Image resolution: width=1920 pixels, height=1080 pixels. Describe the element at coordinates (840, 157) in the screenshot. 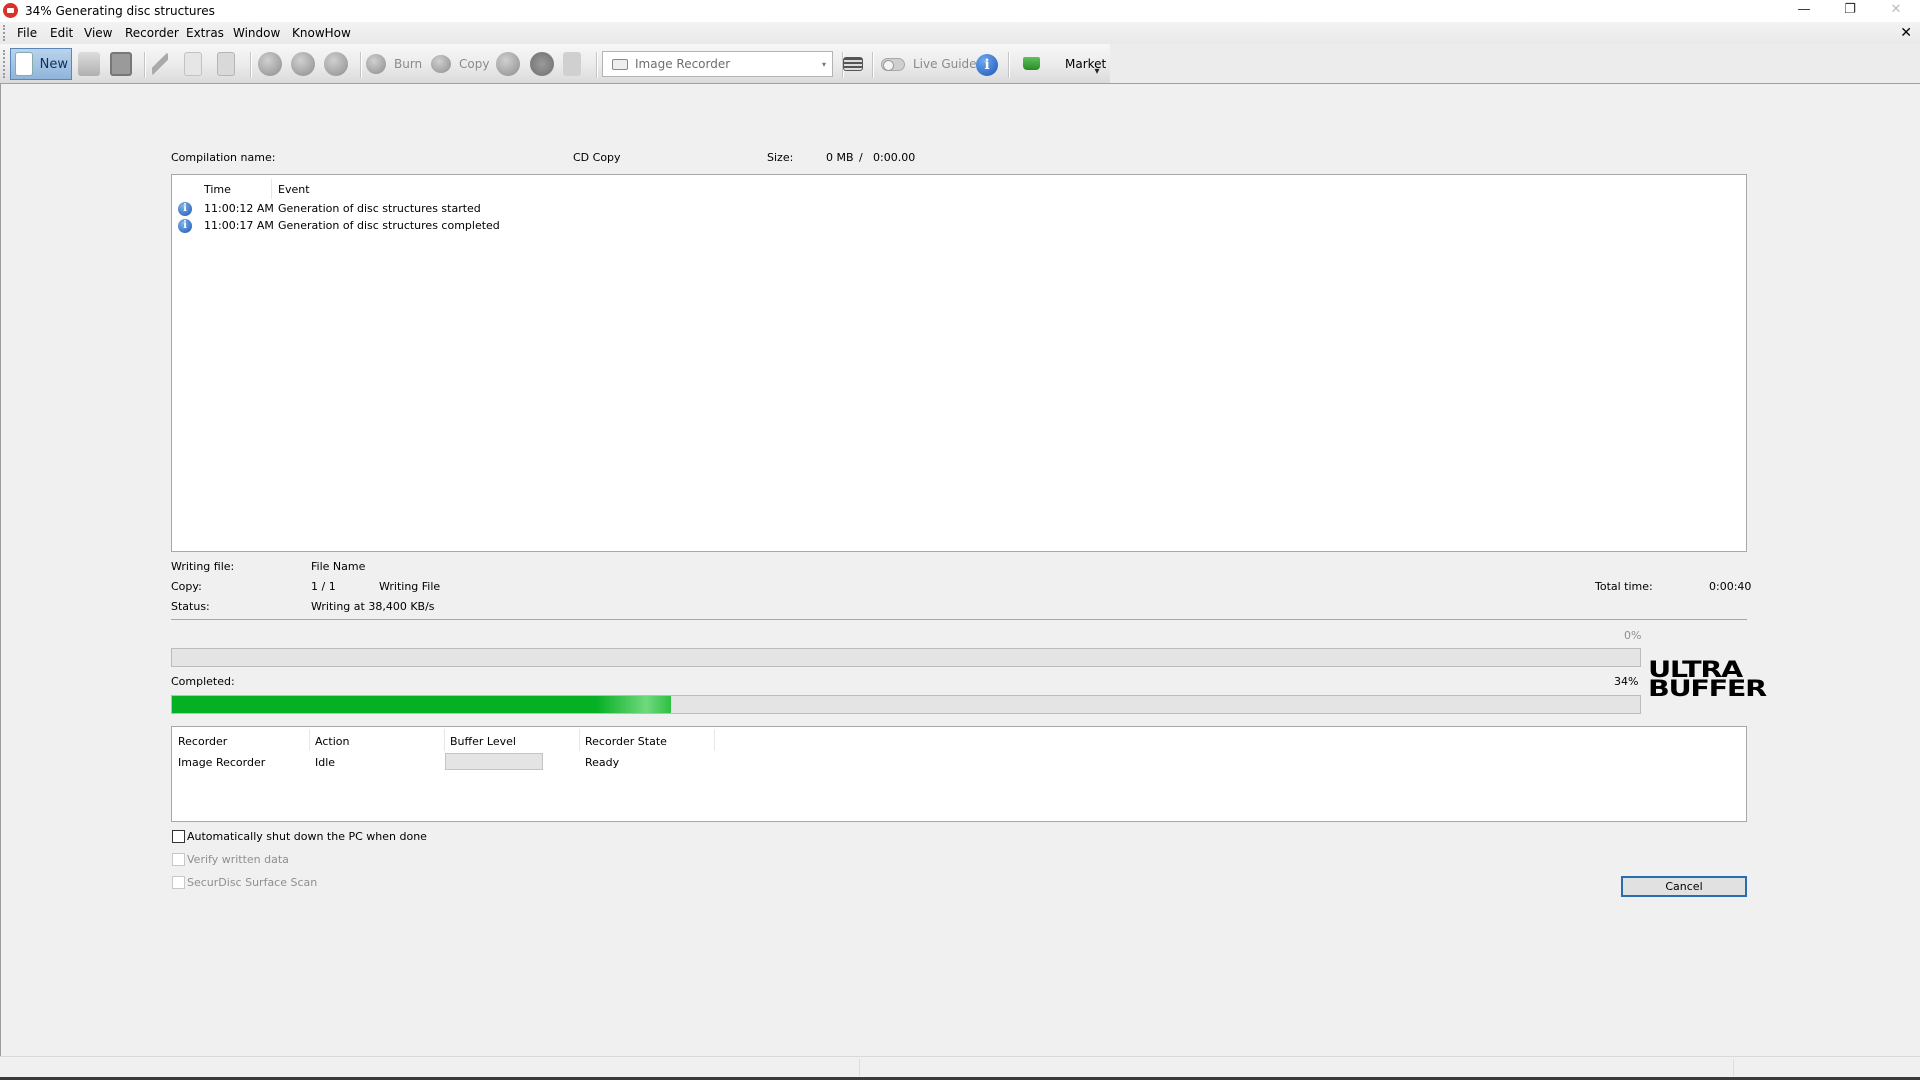

I see `size-value: 0 MB` at that location.